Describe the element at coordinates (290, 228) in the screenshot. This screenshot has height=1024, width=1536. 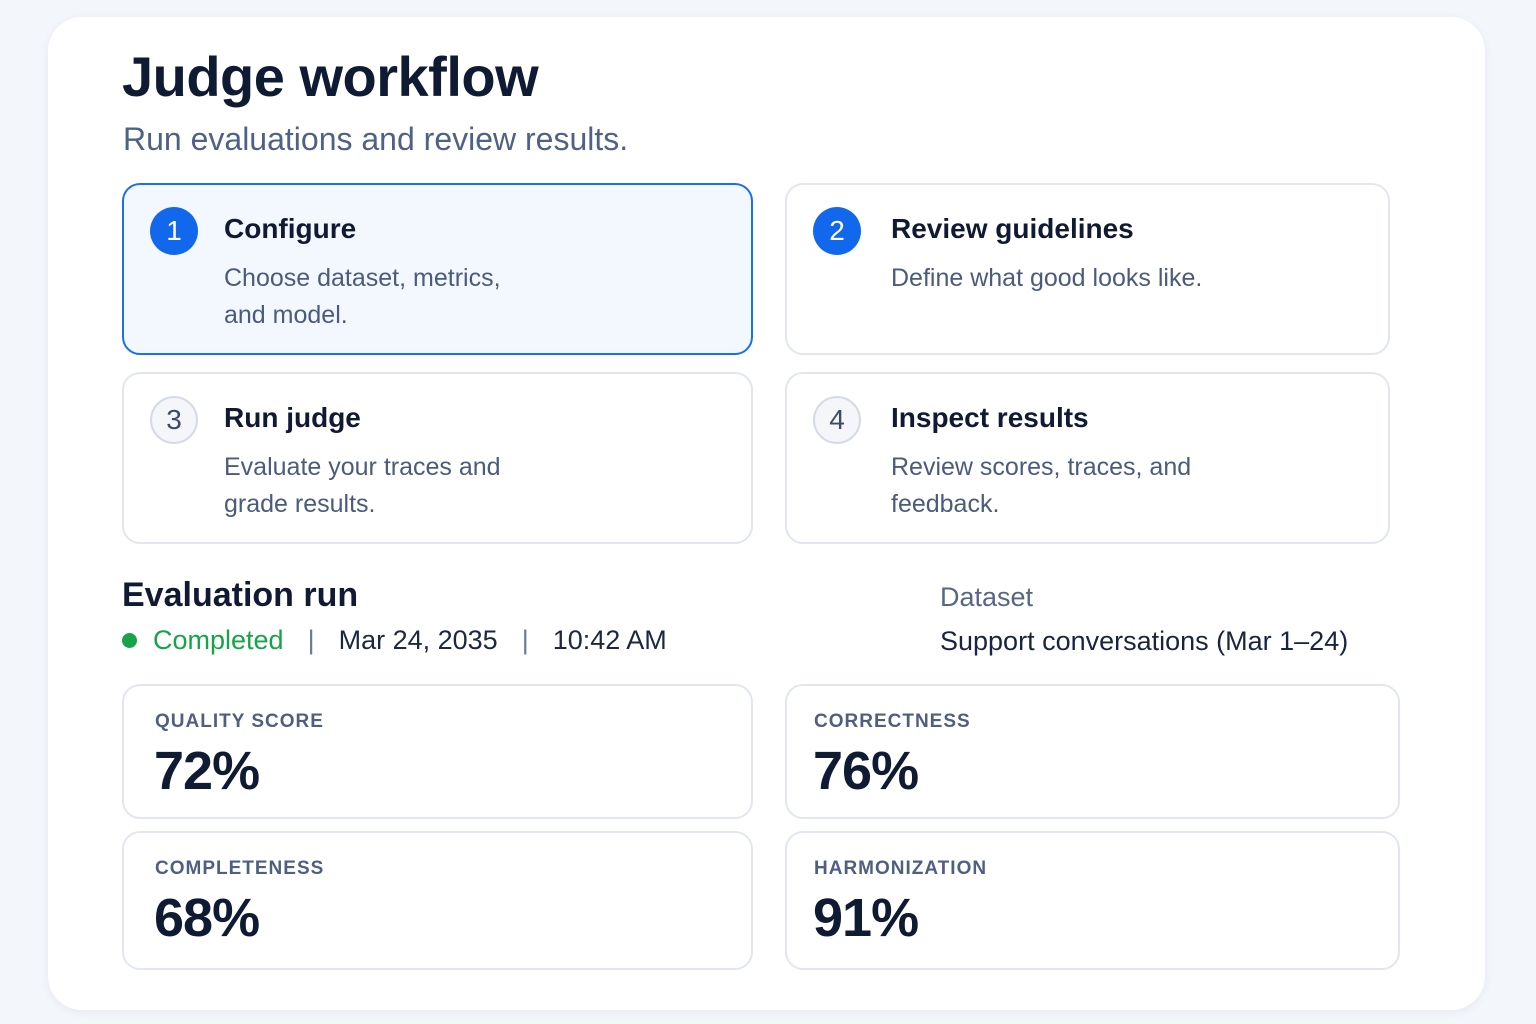
I see `step-title: Configure` at that location.